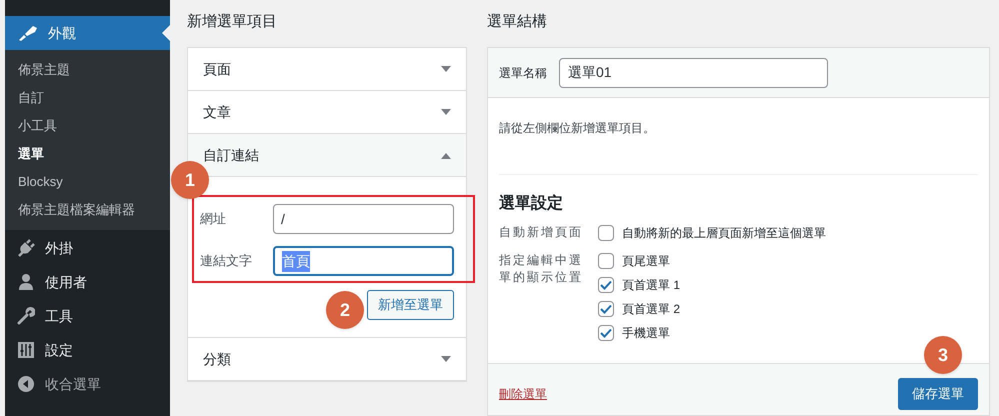 The height and width of the screenshot is (416, 999). I want to click on checkbox-label: 頁尾選單, so click(646, 261).